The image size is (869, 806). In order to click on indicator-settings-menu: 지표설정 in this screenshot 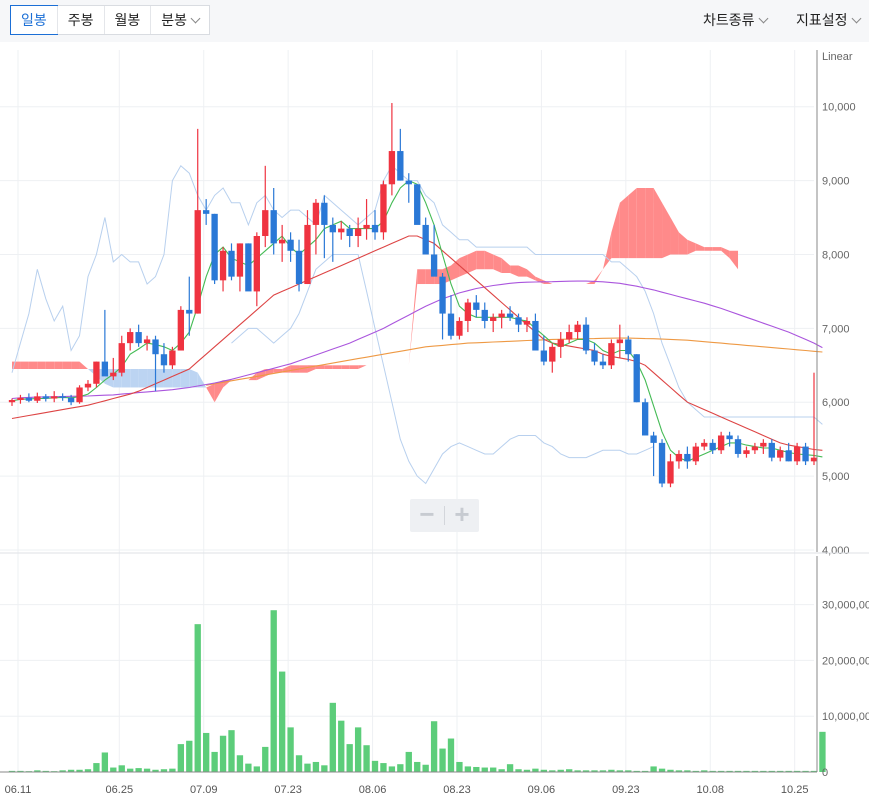, I will do `click(828, 20)`.